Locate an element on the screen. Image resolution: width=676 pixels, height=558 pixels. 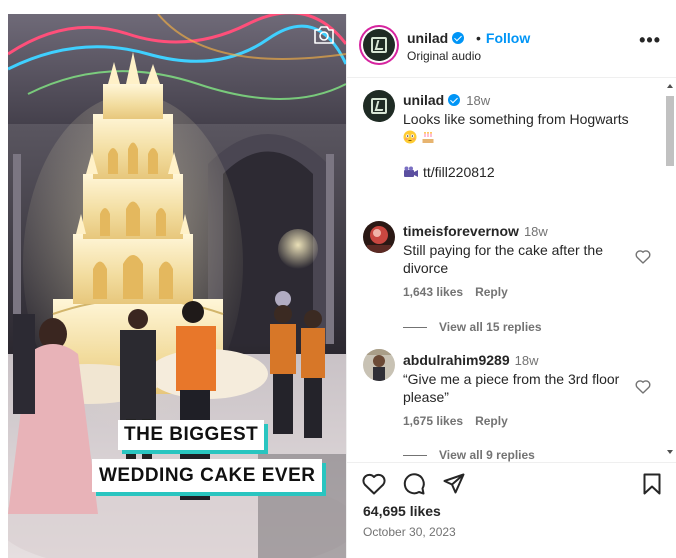
more-options-icon: ••• is located at coordinates (650, 40).